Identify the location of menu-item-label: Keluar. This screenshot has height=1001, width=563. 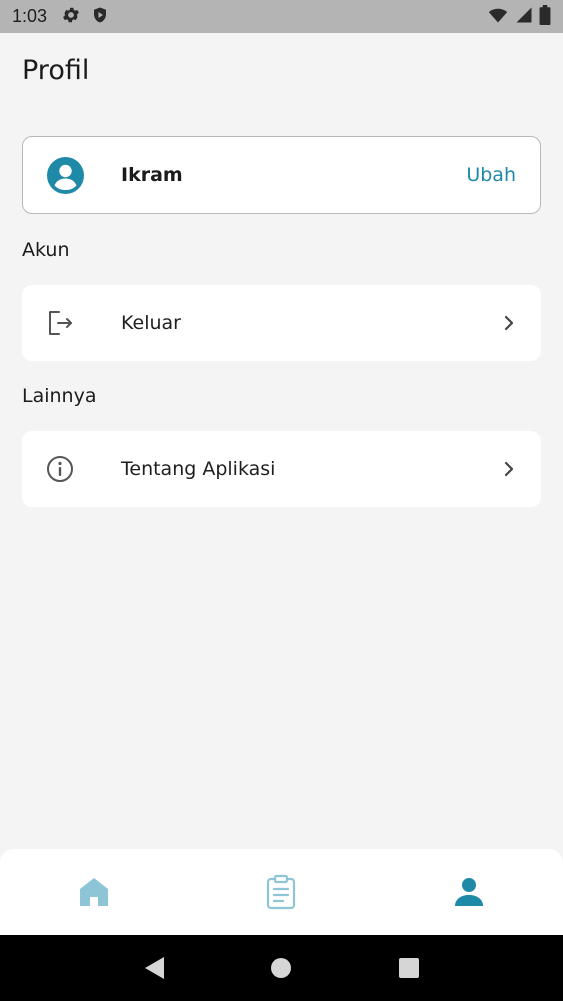
(151, 323).